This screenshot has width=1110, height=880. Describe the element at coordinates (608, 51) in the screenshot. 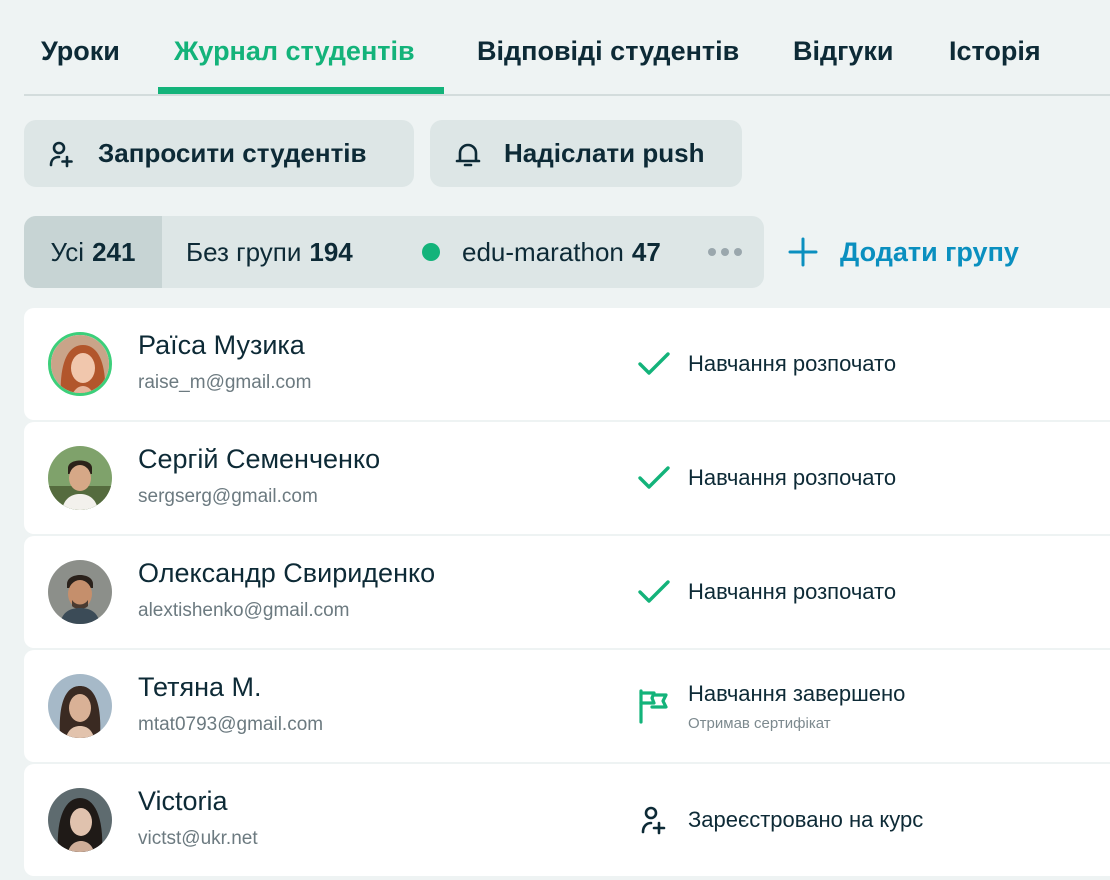

I see `tab-student-answers: Відповіді студентів` at that location.